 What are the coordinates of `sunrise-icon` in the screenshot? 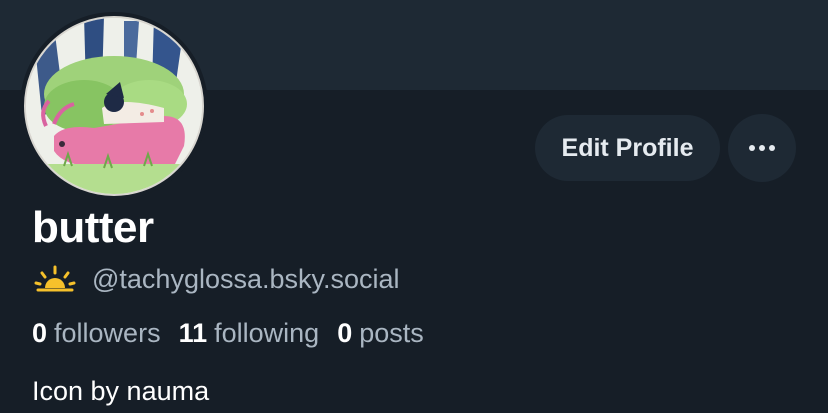 It's located at (55, 278).